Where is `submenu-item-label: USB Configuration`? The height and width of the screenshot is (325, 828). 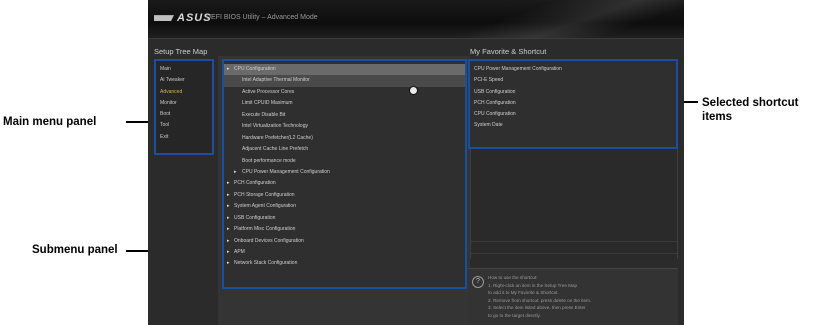
submenu-item-label: USB Configuration is located at coordinates (255, 217).